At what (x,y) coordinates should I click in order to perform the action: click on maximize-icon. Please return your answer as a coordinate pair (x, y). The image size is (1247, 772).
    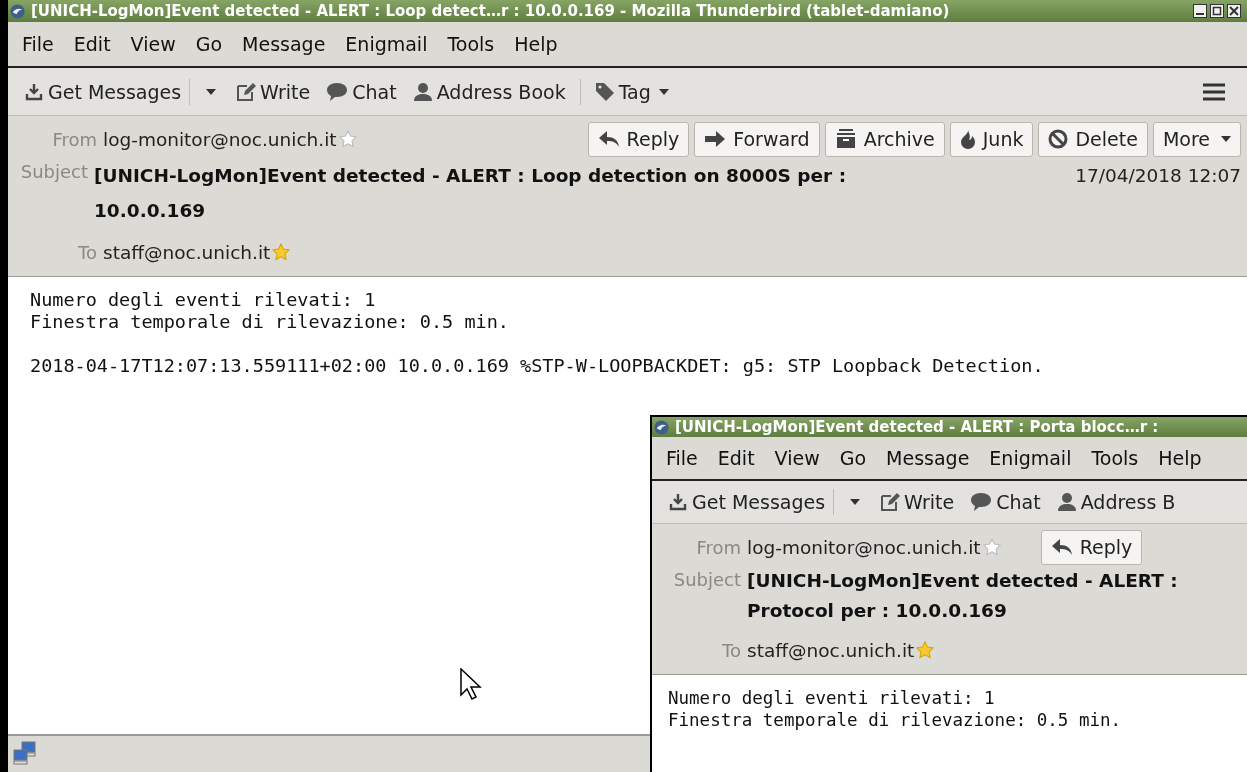
    Looking at the image, I should click on (1217, 11).